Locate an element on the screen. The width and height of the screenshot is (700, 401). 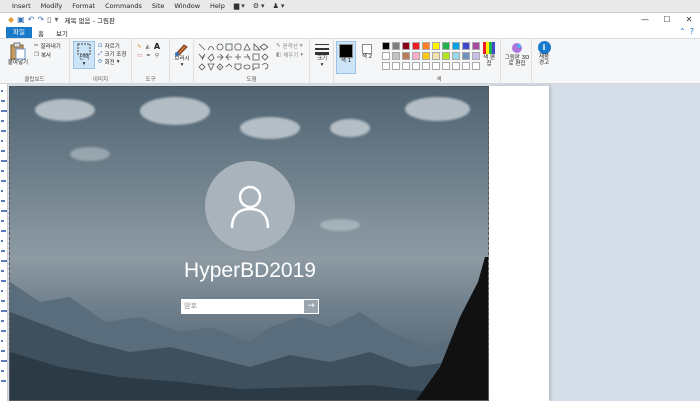
ribbon-tabs: 파일 홈 보기 ⌃ ? is located at coordinates (350, 32).